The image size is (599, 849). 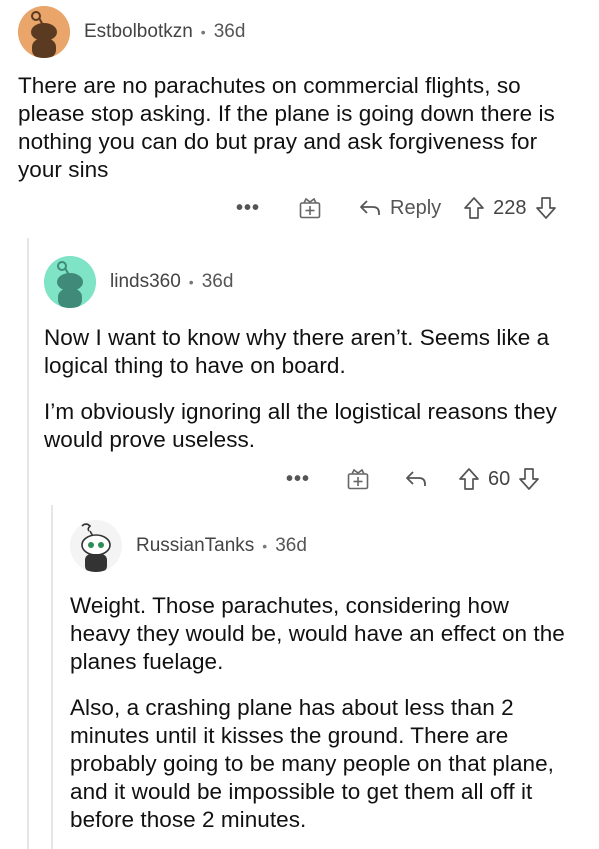 I want to click on reply-button, so click(x=416, y=479).